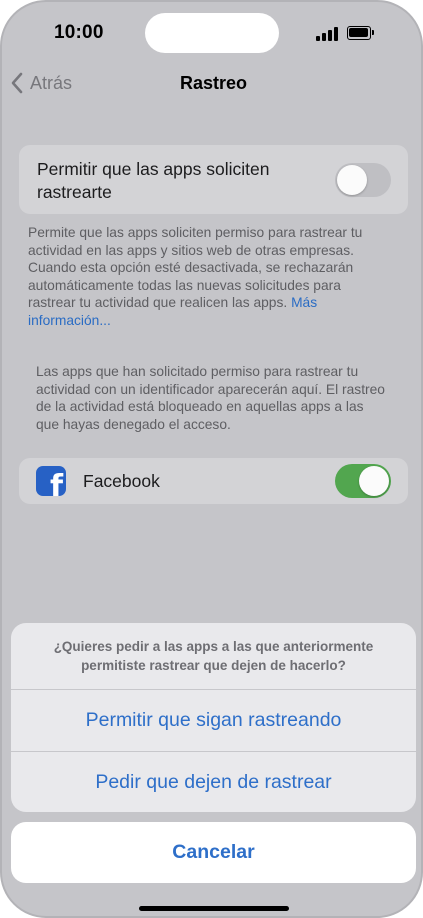  Describe the element at coordinates (214, 908) in the screenshot. I see `home-indicator` at that location.